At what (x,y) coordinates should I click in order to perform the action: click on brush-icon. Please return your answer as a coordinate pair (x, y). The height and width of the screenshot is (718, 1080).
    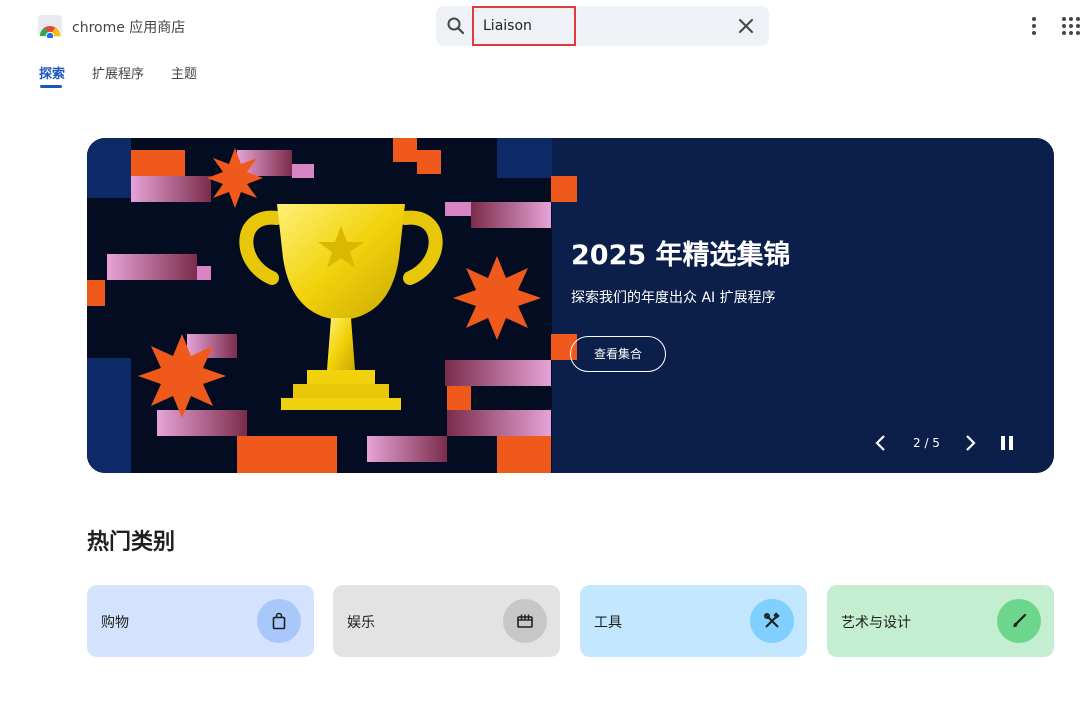
    Looking at the image, I should click on (1020, 620).